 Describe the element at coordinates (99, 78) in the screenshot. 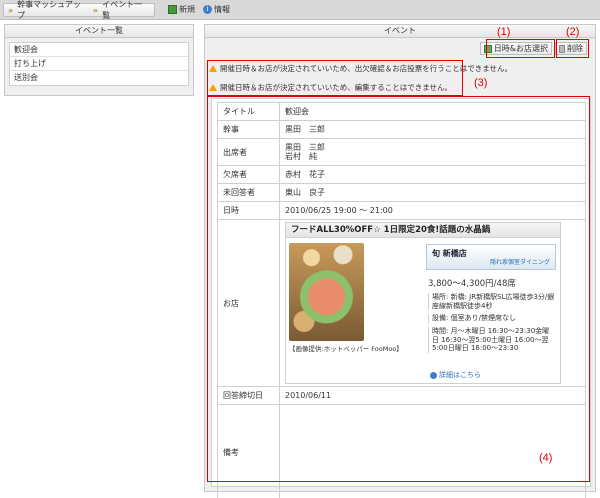

I see `event-list-item: 送別会` at that location.